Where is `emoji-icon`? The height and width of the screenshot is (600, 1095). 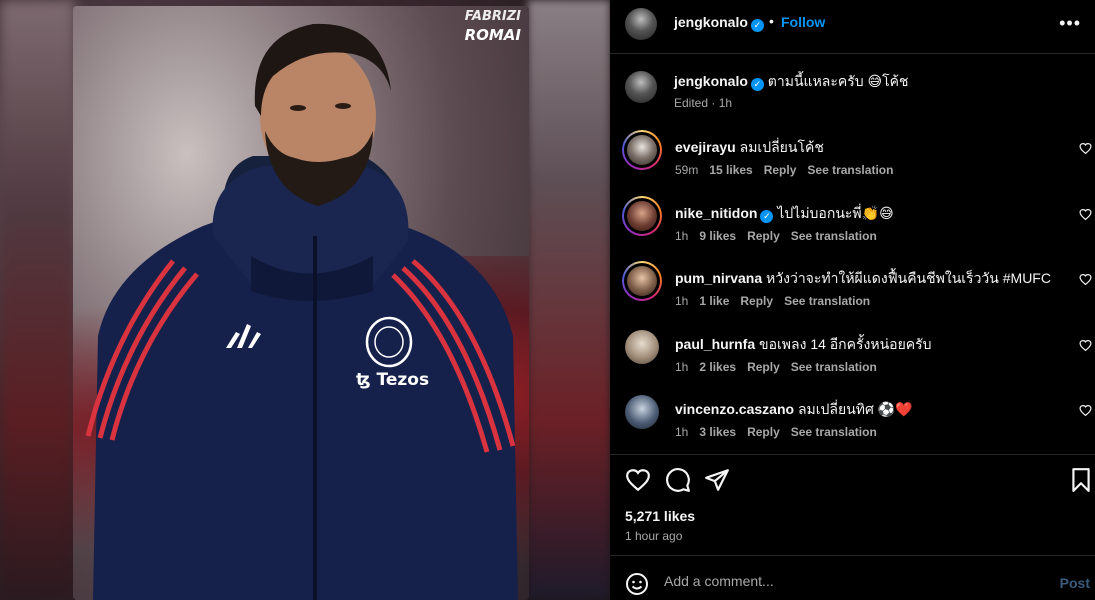
emoji-icon is located at coordinates (637, 584).